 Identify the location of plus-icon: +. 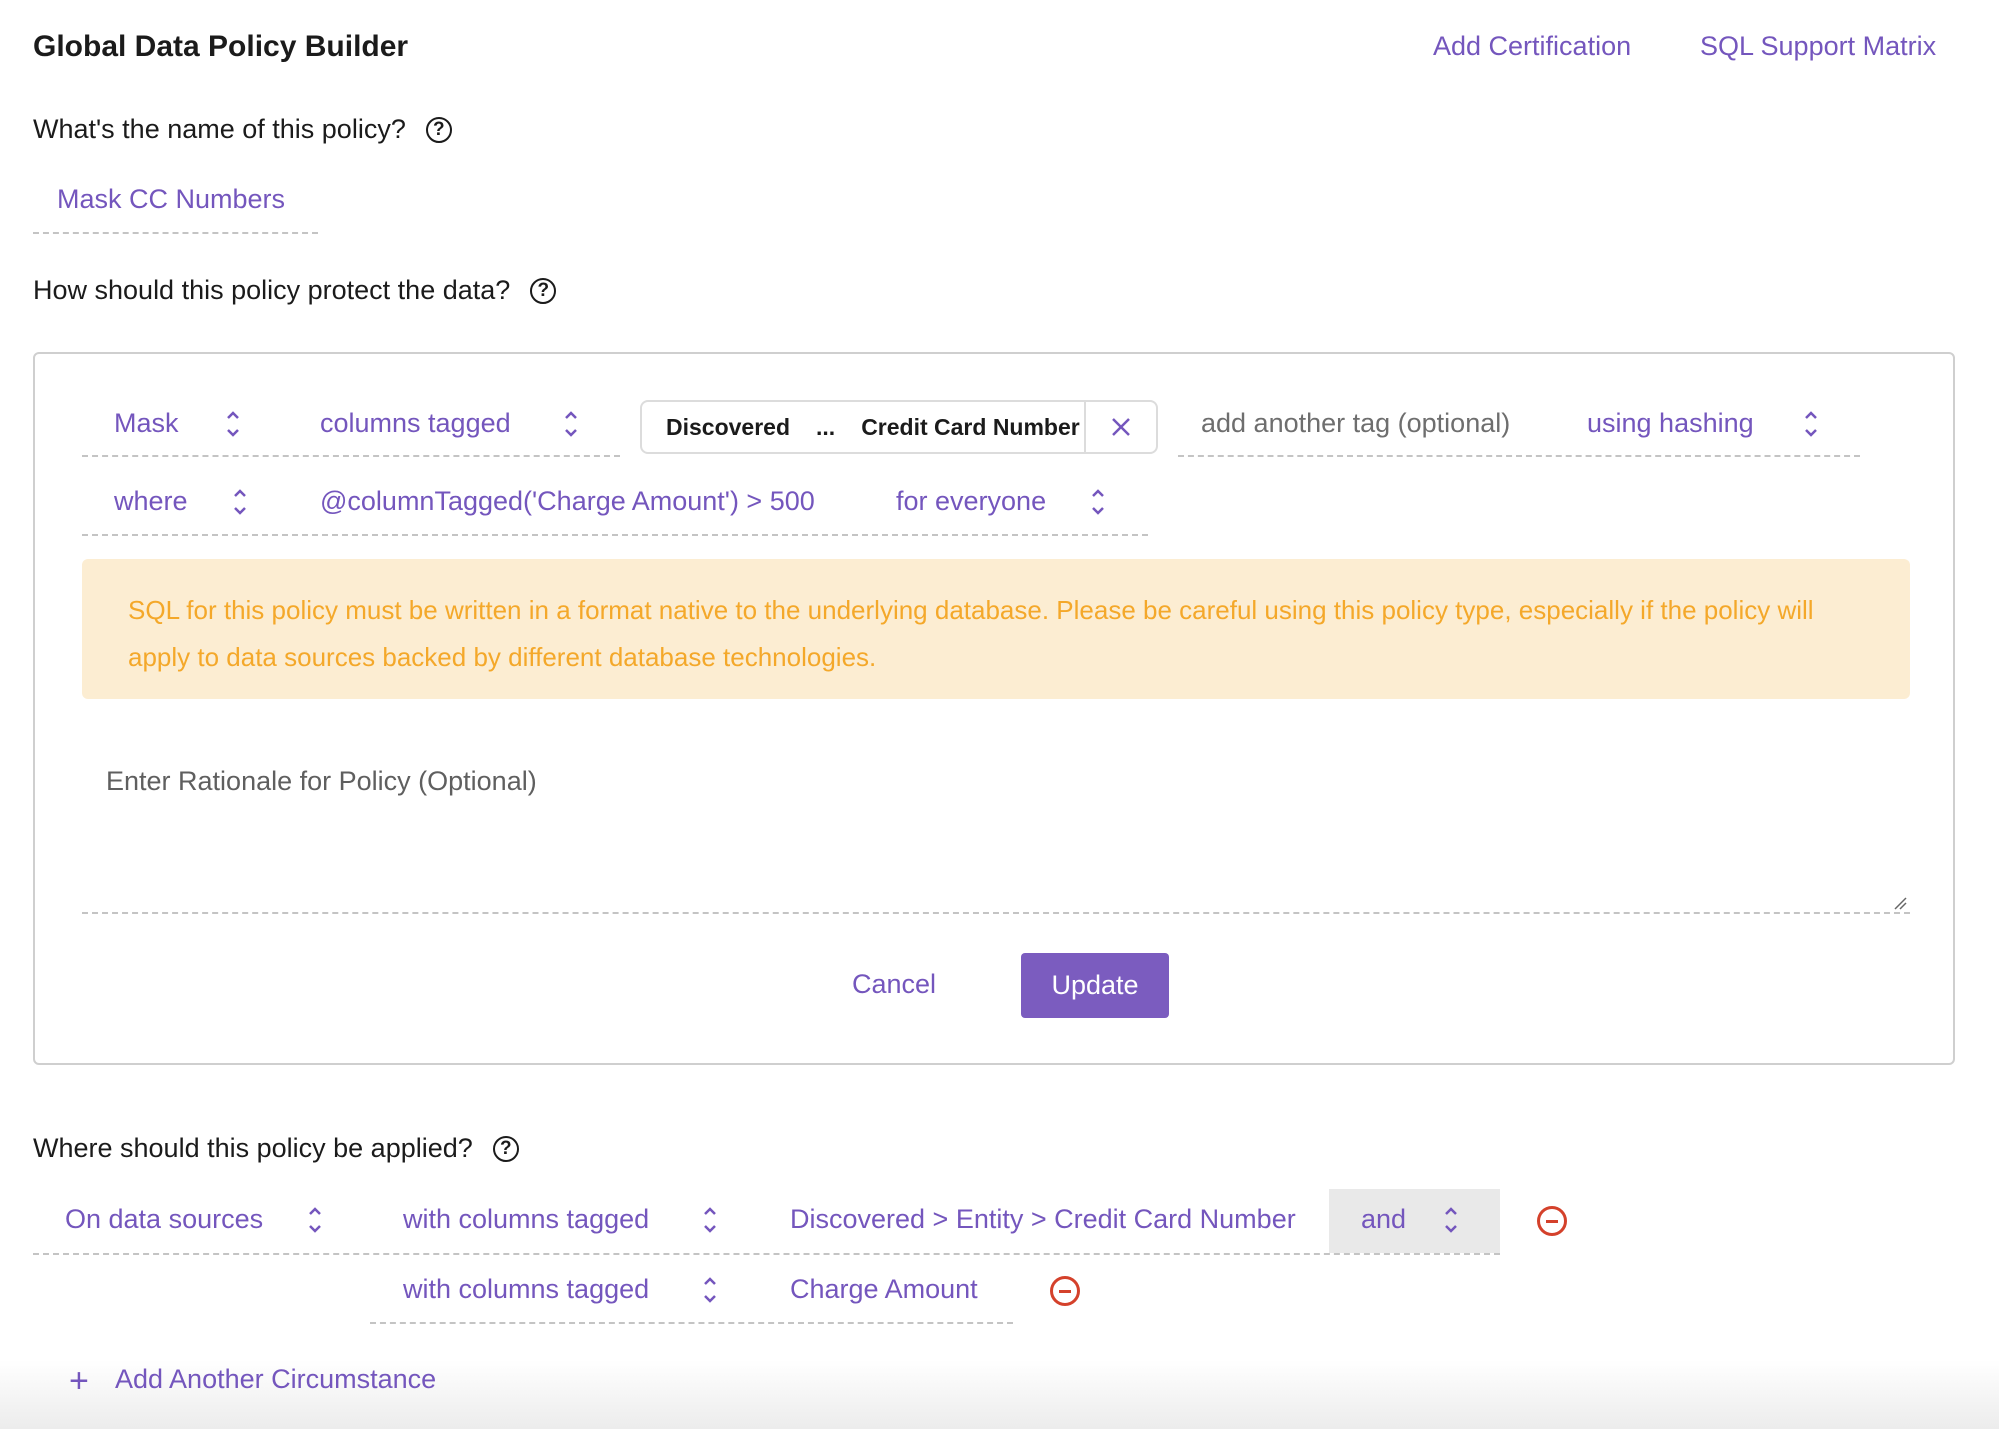
(79, 1381).